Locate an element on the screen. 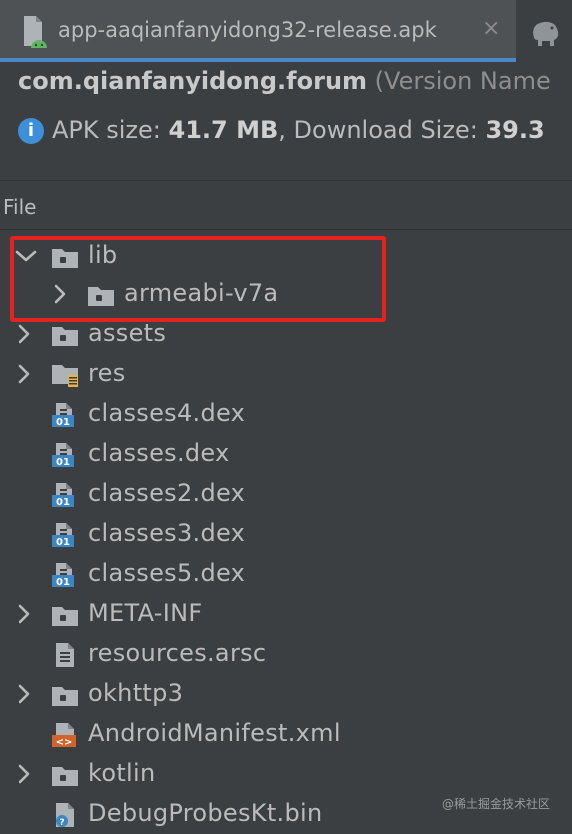 The width and height of the screenshot is (572, 834). close-icon: × is located at coordinates (491, 28).